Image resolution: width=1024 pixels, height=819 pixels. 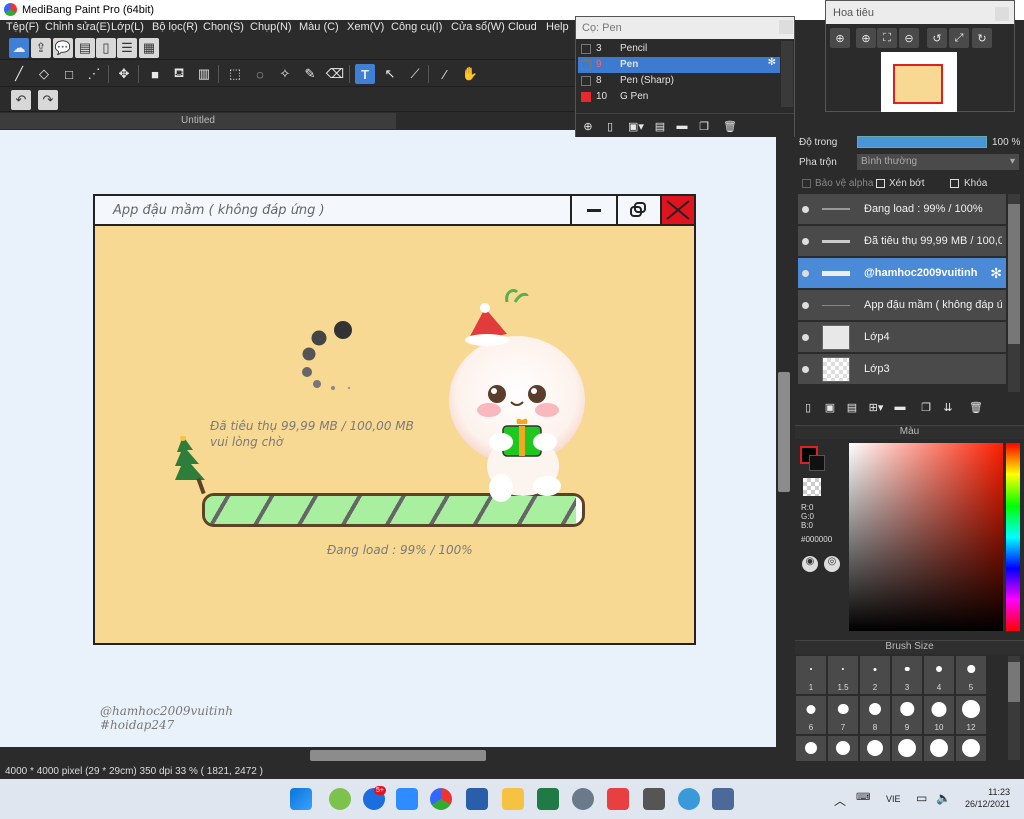 What do you see at coordinates (679, 49) in the screenshot?
I see `brush-item: 3 Pencil` at bounding box center [679, 49].